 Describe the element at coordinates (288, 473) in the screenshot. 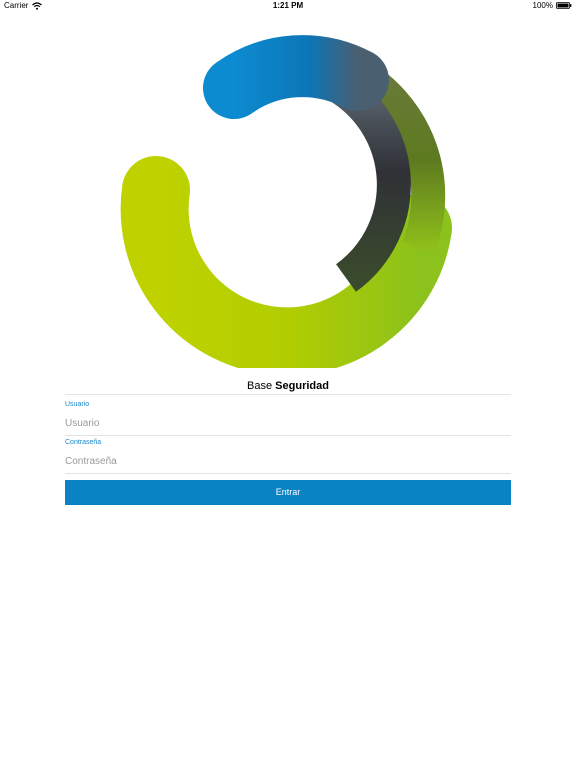

I see `password-underline` at that location.